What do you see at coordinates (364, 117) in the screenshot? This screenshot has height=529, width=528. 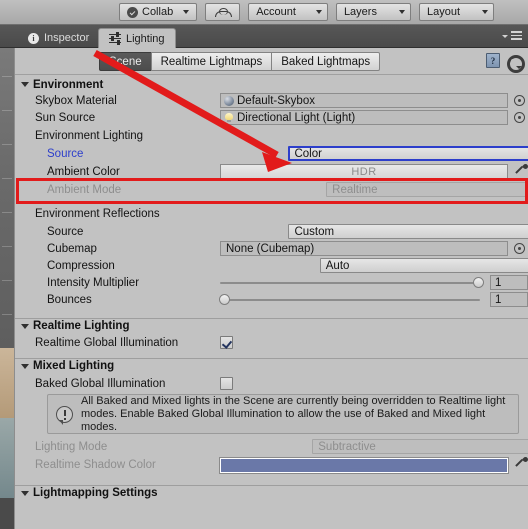 I see `sun-source-field: Directional Light (Light)` at bounding box center [364, 117].